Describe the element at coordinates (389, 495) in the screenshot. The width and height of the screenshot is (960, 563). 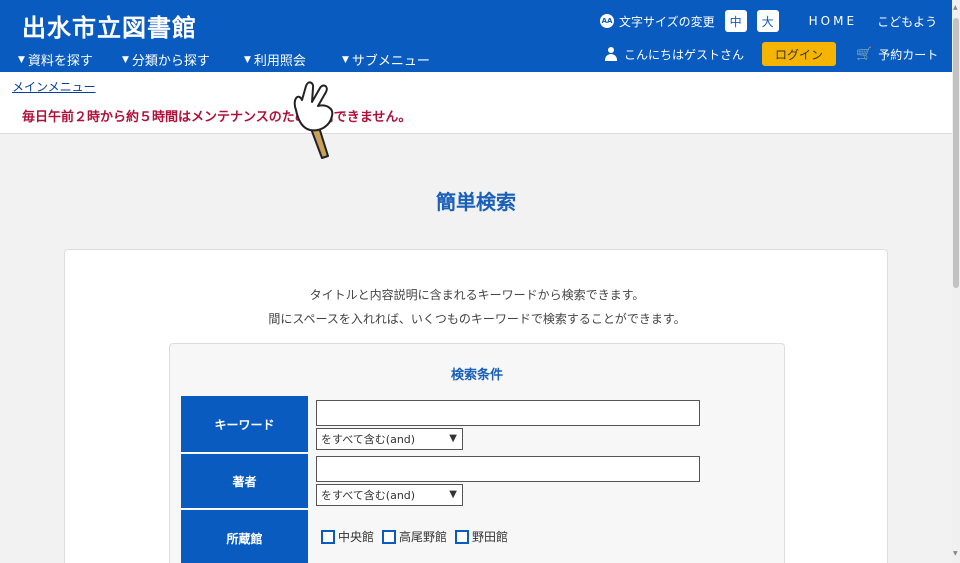
I see `author-mode-select: をすべて含む(and) ▼` at that location.